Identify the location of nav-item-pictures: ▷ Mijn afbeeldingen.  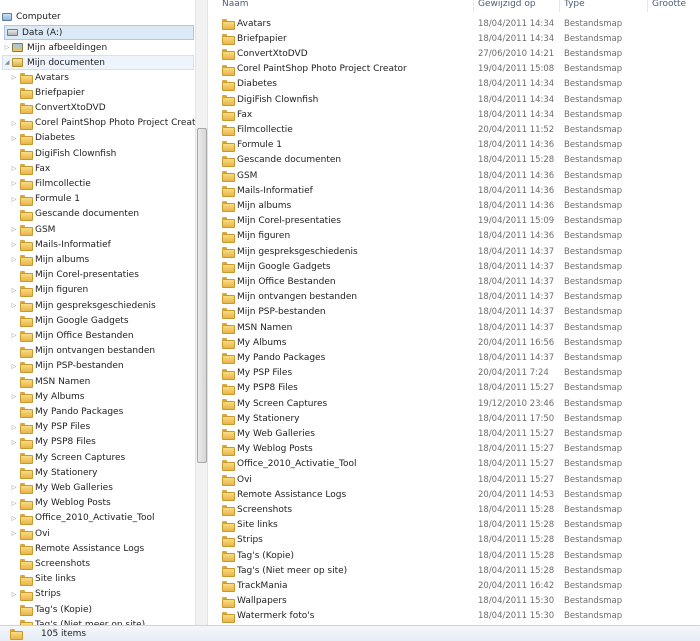
(55, 47).